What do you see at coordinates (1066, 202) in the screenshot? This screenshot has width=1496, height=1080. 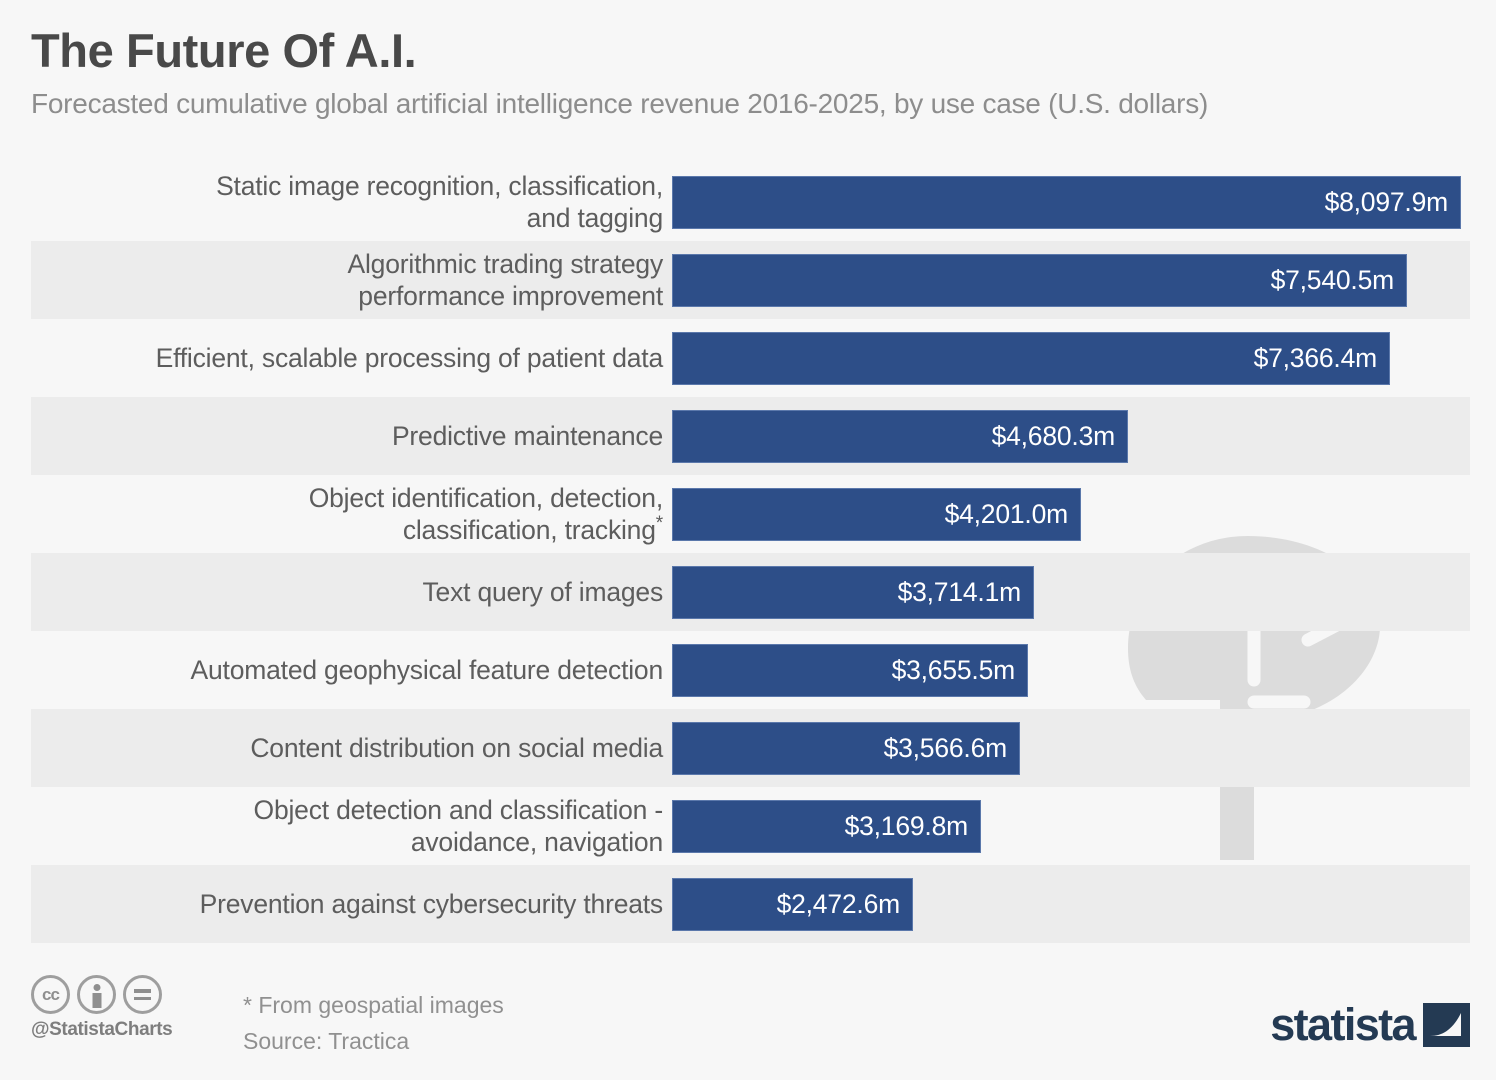 I see `bar: $8,097.9m` at bounding box center [1066, 202].